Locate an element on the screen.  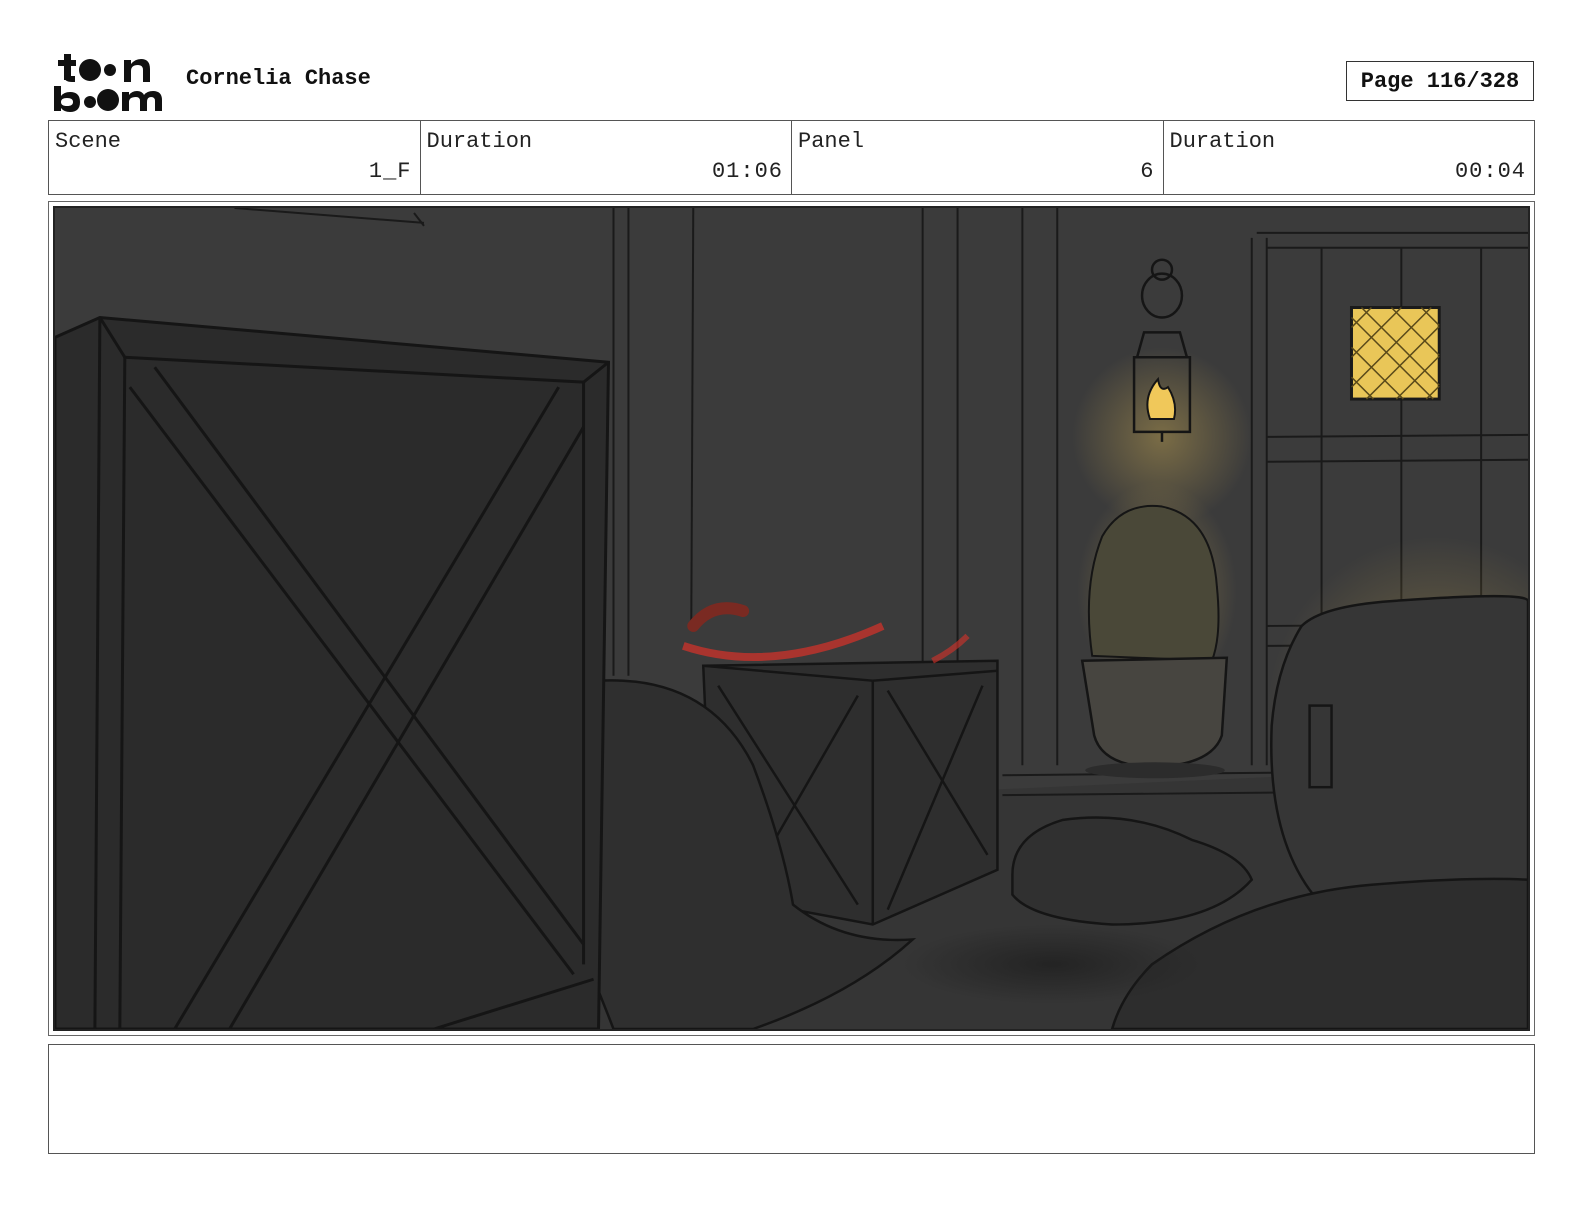
page-label: Page 116/328 is located at coordinates (1440, 81).